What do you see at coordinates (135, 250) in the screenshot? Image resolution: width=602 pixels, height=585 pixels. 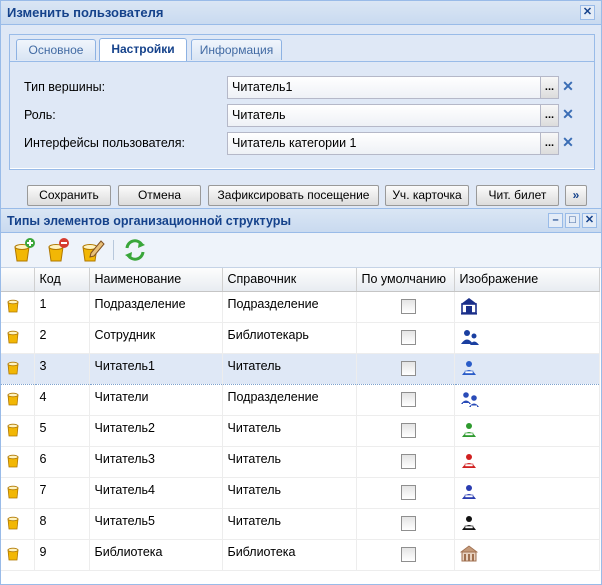 I see `refresh-icon` at bounding box center [135, 250].